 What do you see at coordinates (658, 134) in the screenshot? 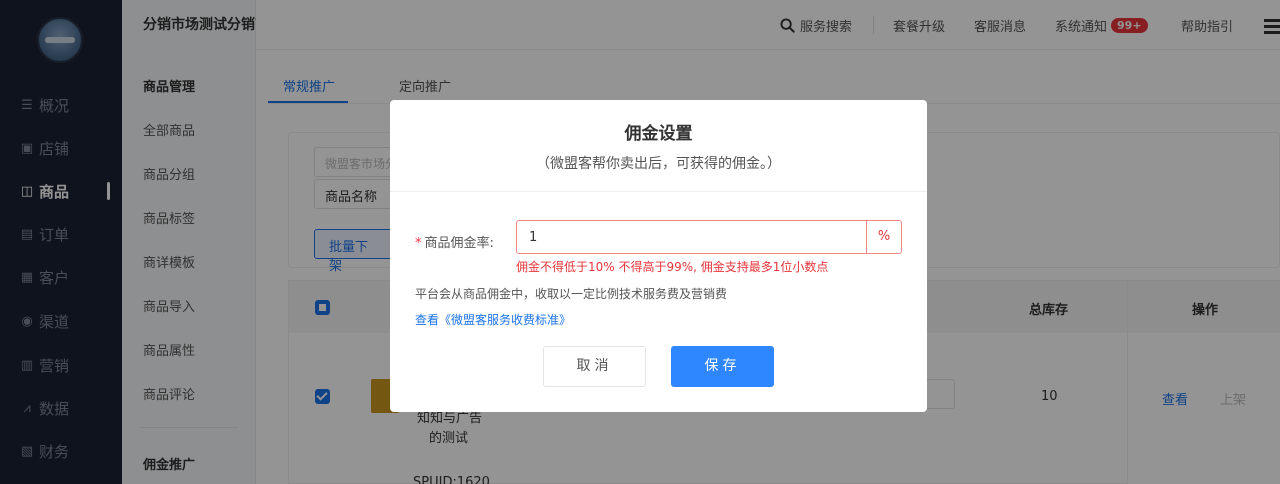
I see `dialog-title: 佣金设置` at bounding box center [658, 134].